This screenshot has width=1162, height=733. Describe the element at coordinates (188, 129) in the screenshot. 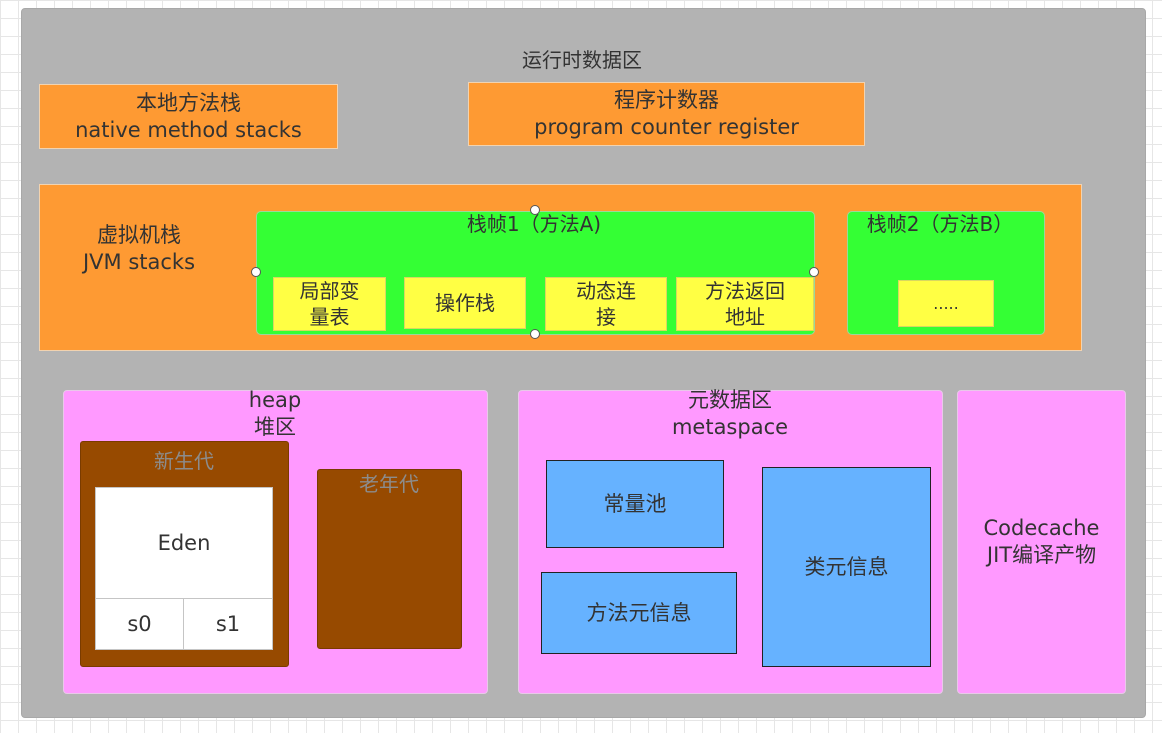

I see `native-stack-label-en: native method stacks` at that location.